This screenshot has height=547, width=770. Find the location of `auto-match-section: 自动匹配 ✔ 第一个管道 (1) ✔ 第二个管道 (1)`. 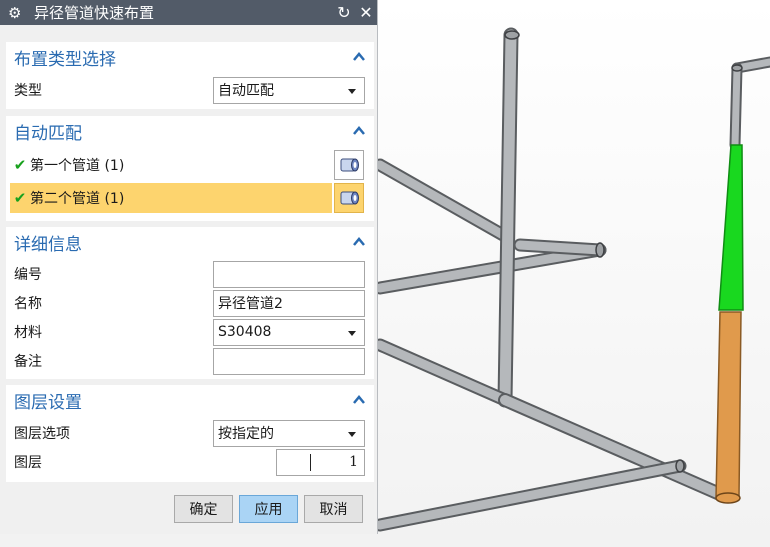

auto-match-section: 自动匹配 ✔ 第一个管道 (1) ✔ 第二个管道 (1) is located at coordinates (190, 168).